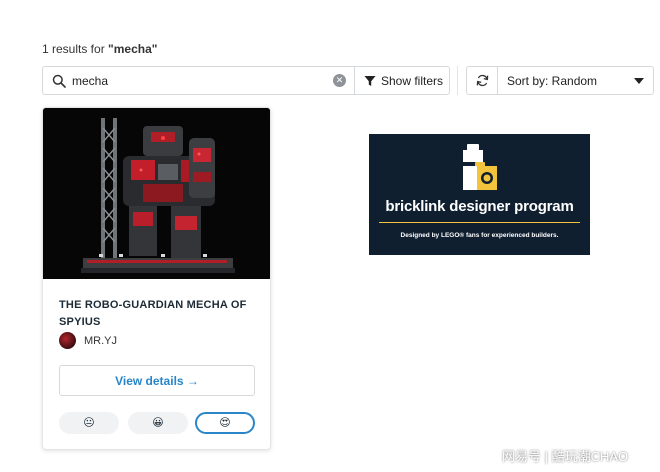  I want to click on mecha-model-image, so click(156, 193).